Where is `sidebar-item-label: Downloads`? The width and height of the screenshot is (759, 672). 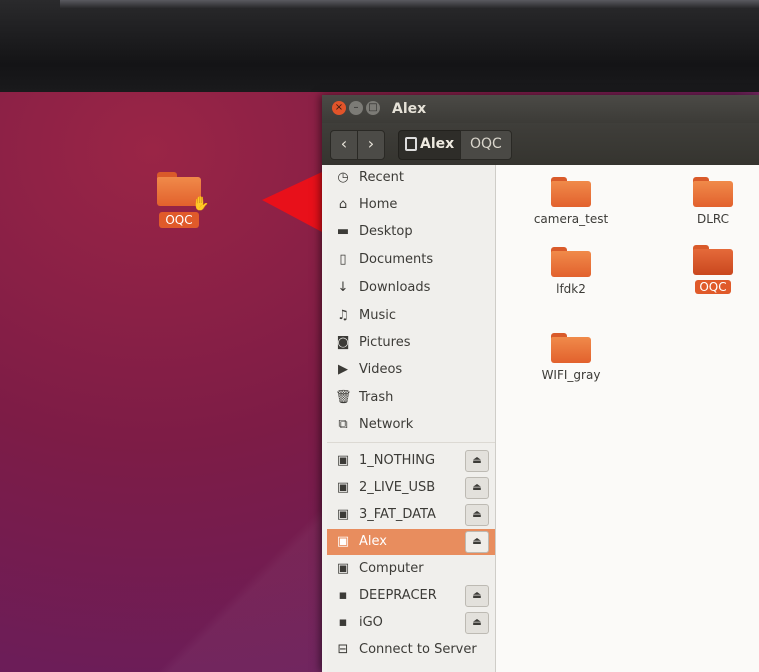 sidebar-item-label: Downloads is located at coordinates (395, 287).